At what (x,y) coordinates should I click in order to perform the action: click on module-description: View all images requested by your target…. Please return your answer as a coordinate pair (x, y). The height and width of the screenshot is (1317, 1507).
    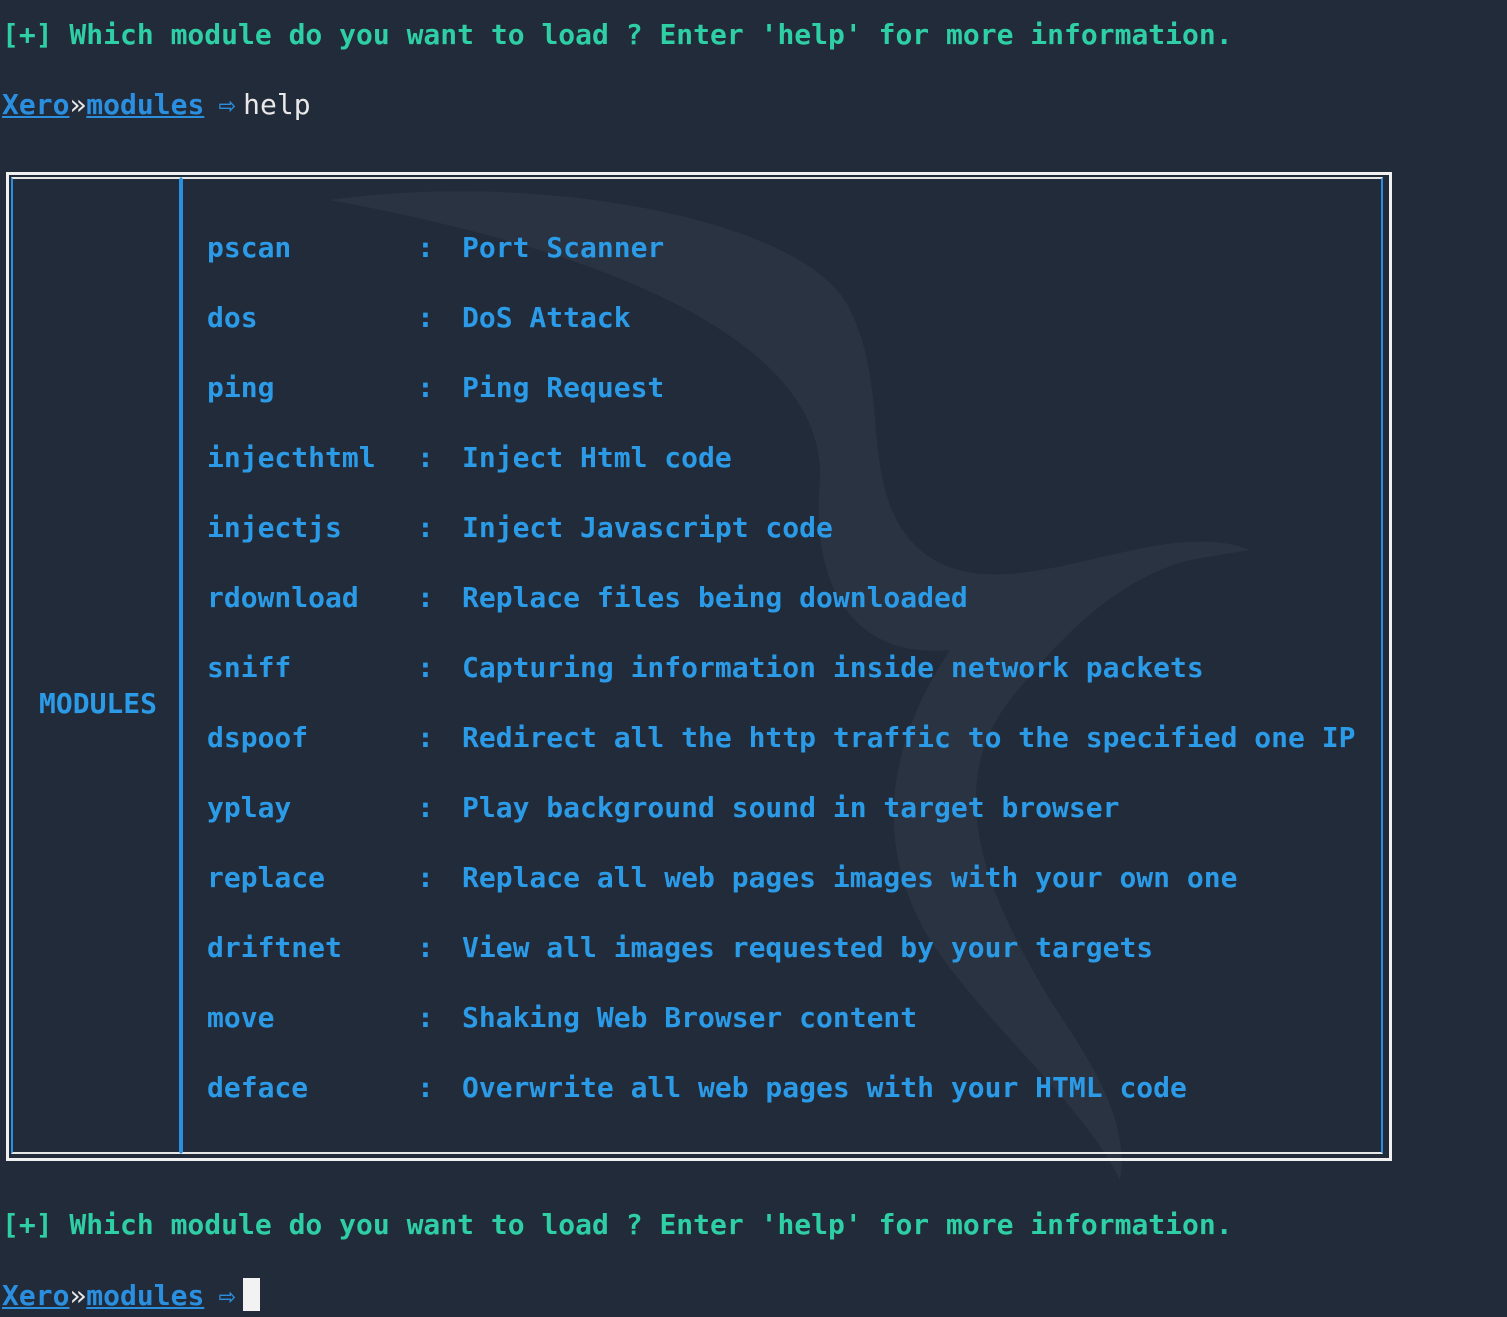
    Looking at the image, I should click on (808, 947).